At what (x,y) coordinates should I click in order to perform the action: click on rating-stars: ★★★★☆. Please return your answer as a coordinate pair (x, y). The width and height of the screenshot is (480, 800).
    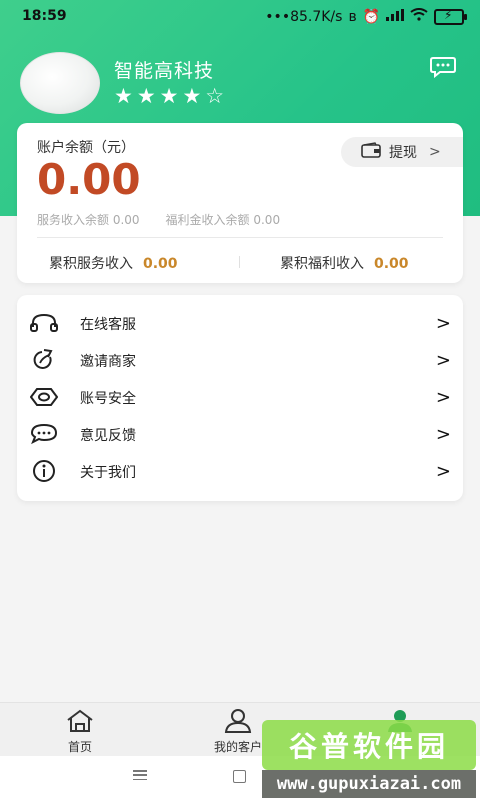
    Looking at the image, I should click on (171, 96).